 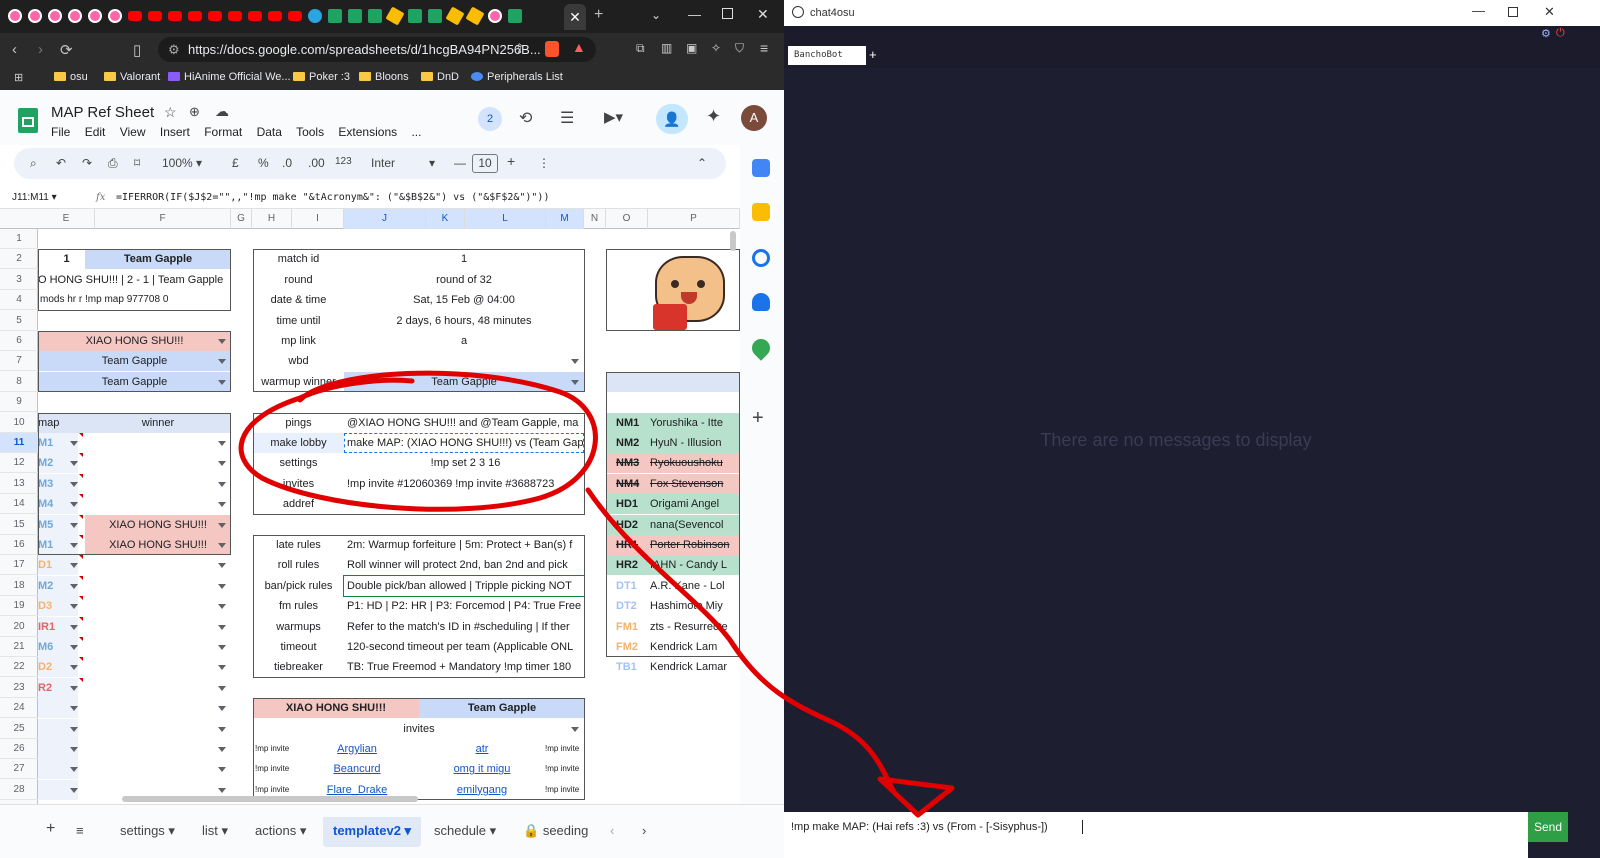 I want to click on settings-icon: ⚙, so click(x=1546, y=33).